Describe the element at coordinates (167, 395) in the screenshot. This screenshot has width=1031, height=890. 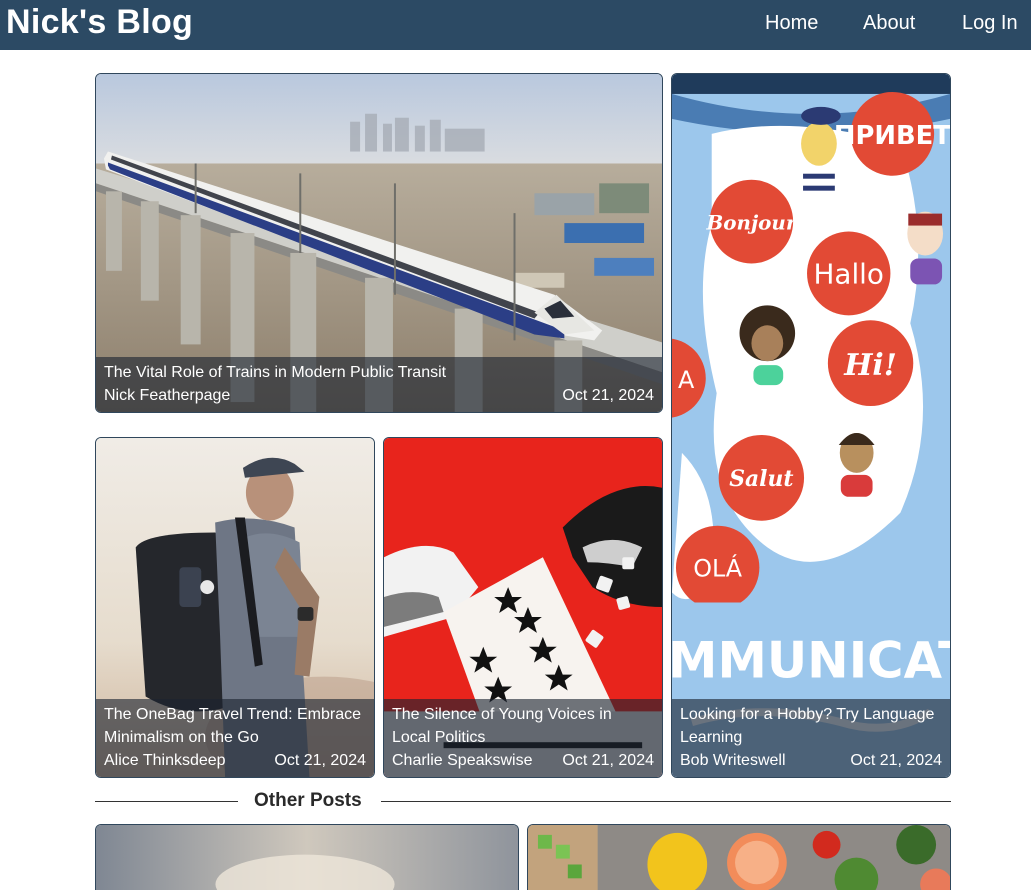
I see `post-author: Nick Featherpage` at that location.